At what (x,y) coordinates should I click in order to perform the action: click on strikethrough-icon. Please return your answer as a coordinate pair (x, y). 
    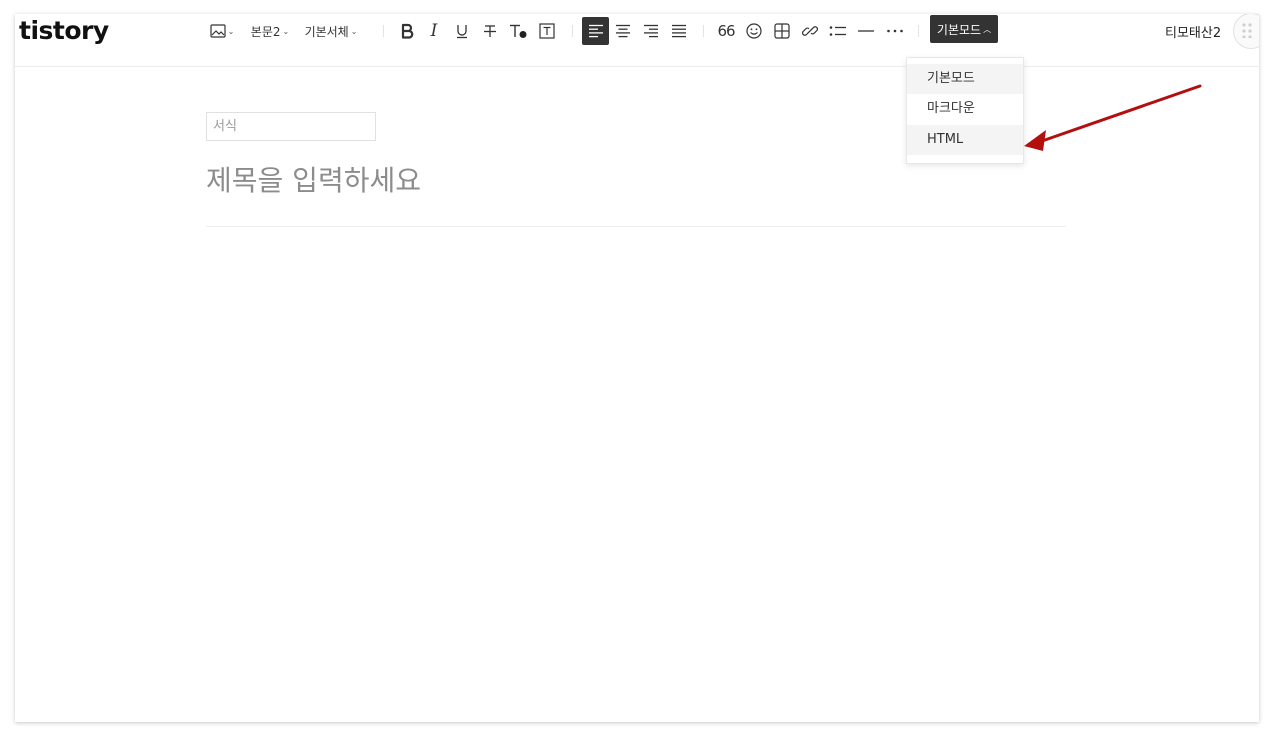
    Looking at the image, I should click on (490, 31).